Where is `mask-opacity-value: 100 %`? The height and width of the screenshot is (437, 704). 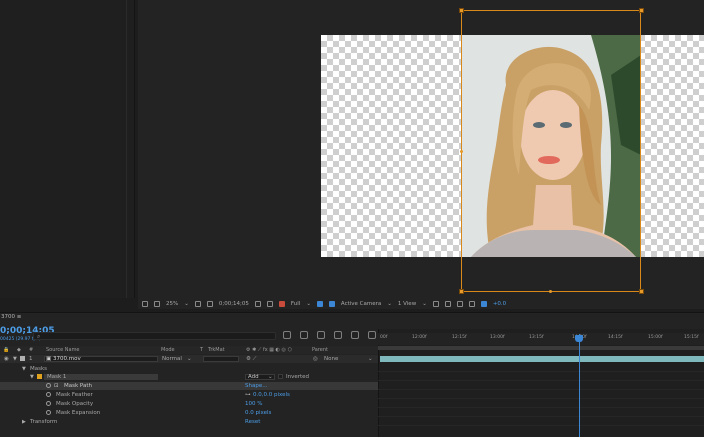 mask-opacity-value: 100 % is located at coordinates (253, 404).